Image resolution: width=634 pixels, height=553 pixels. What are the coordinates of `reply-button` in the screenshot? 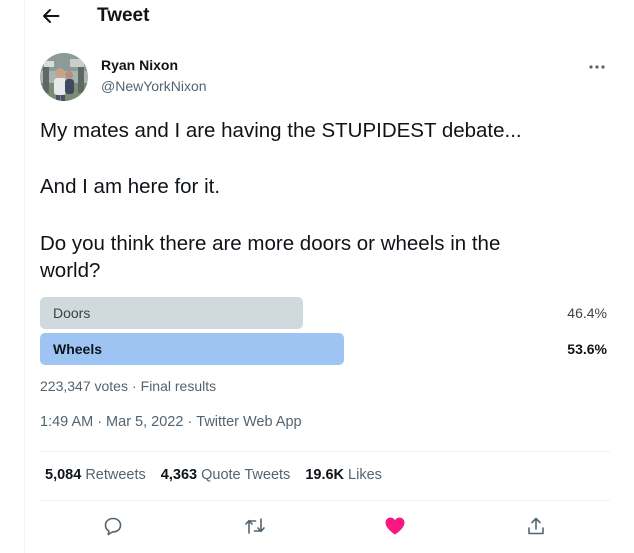 It's located at (113, 526).